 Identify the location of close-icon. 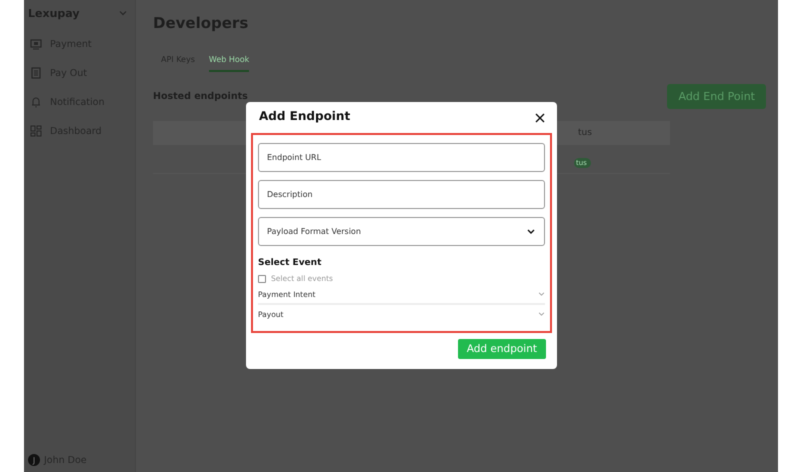
(540, 118).